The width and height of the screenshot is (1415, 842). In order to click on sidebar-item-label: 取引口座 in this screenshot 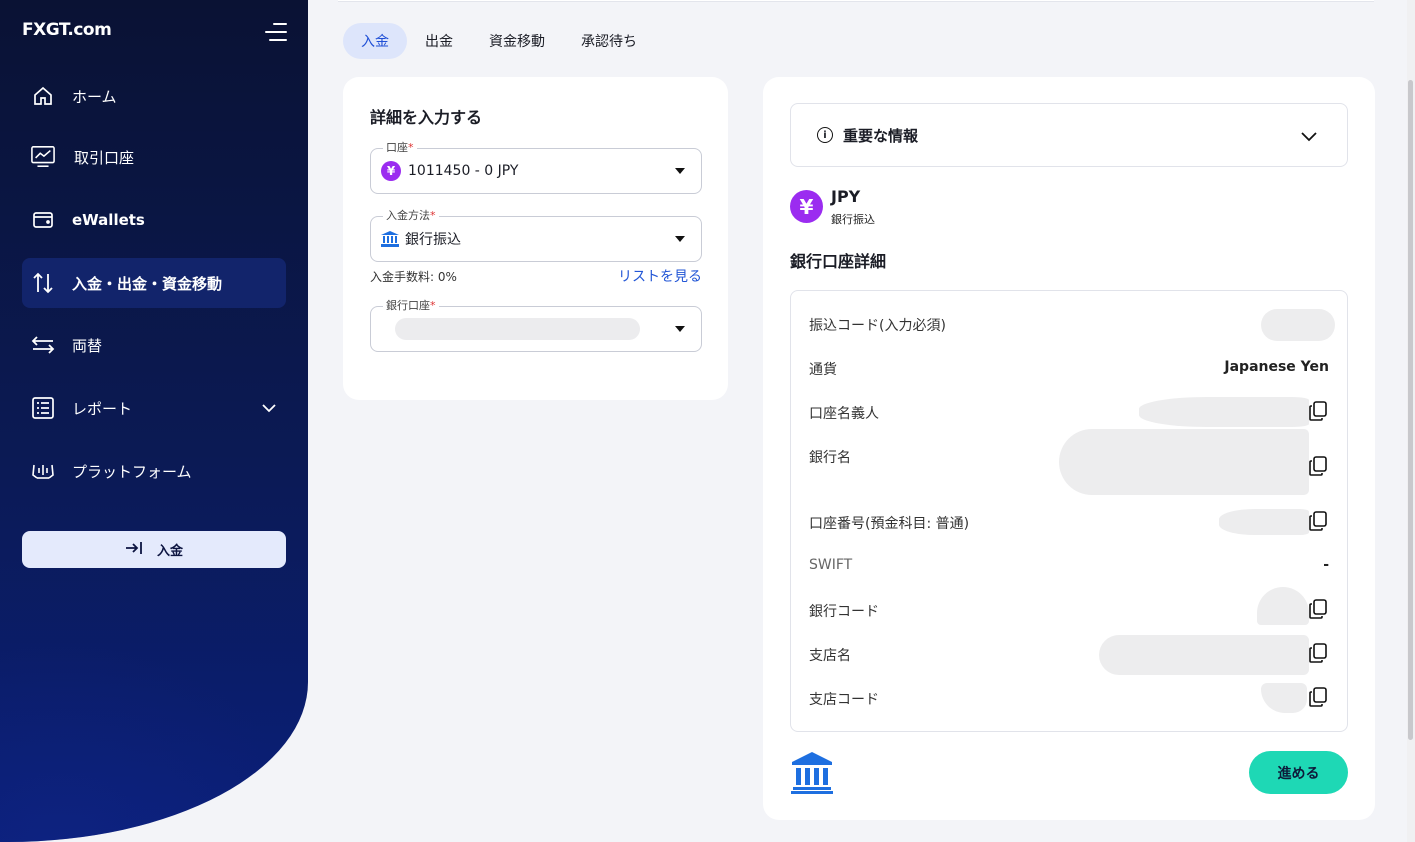, I will do `click(104, 157)`.